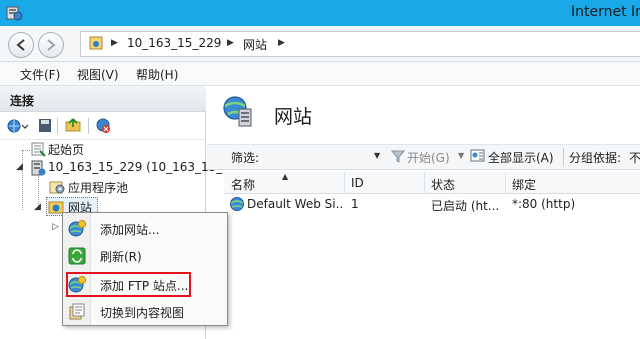 The width and height of the screenshot is (640, 339). What do you see at coordinates (40, 74) in the screenshot?
I see `menu-file: 文件(F)` at bounding box center [40, 74].